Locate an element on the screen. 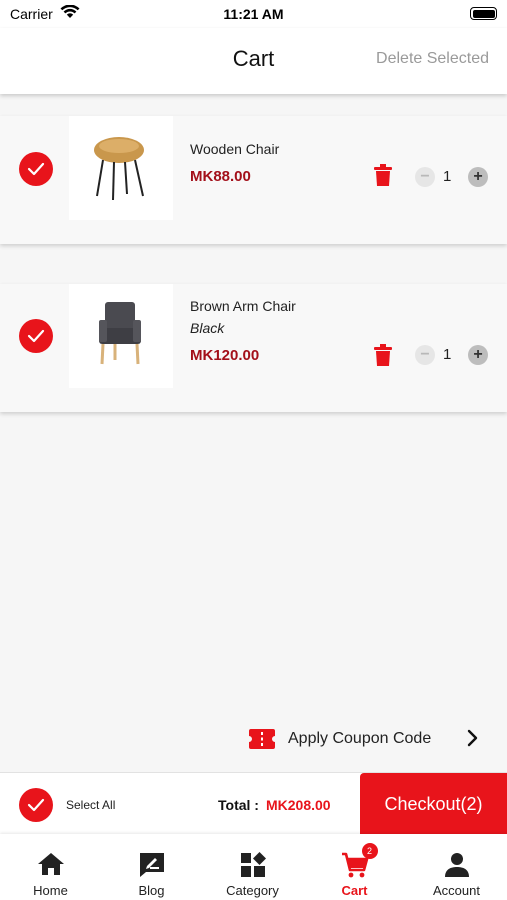 The image size is (507, 900). product-name: Wooden Chair is located at coordinates (235, 149).